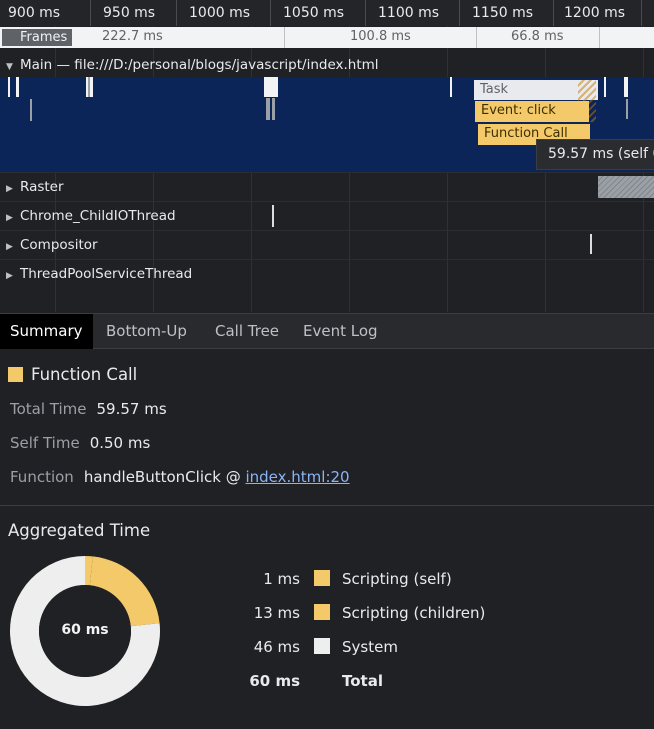  What do you see at coordinates (132, 36) in the screenshot?
I see `frame-duration: 222.7 ms` at bounding box center [132, 36].